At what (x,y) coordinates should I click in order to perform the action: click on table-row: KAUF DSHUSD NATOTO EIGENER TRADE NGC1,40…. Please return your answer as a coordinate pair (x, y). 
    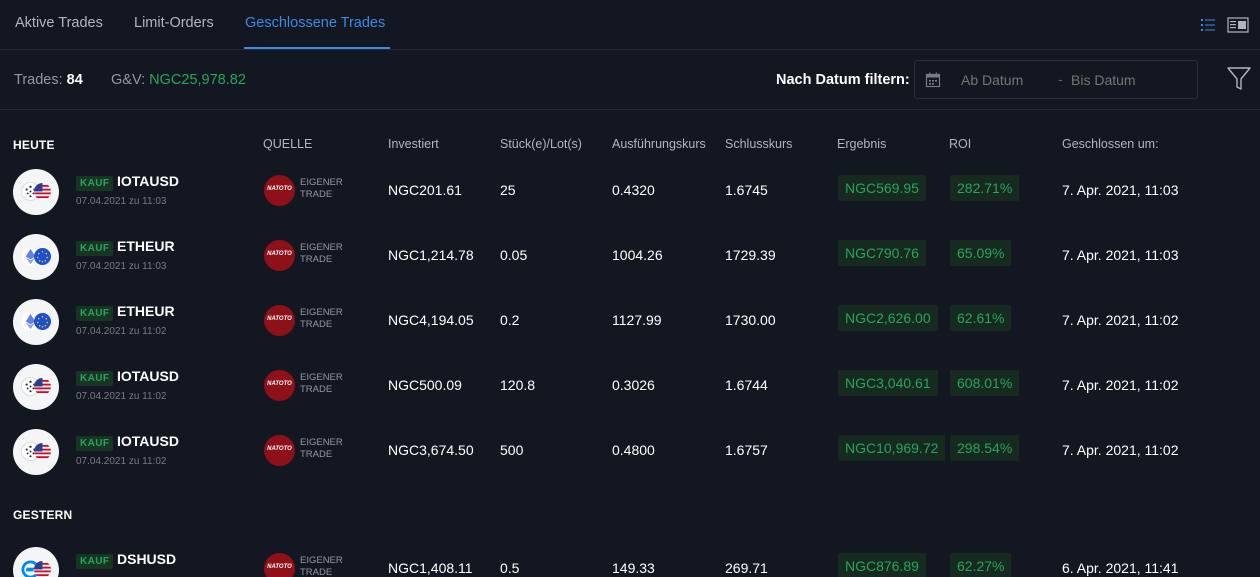
    Looking at the image, I should click on (630, 558).